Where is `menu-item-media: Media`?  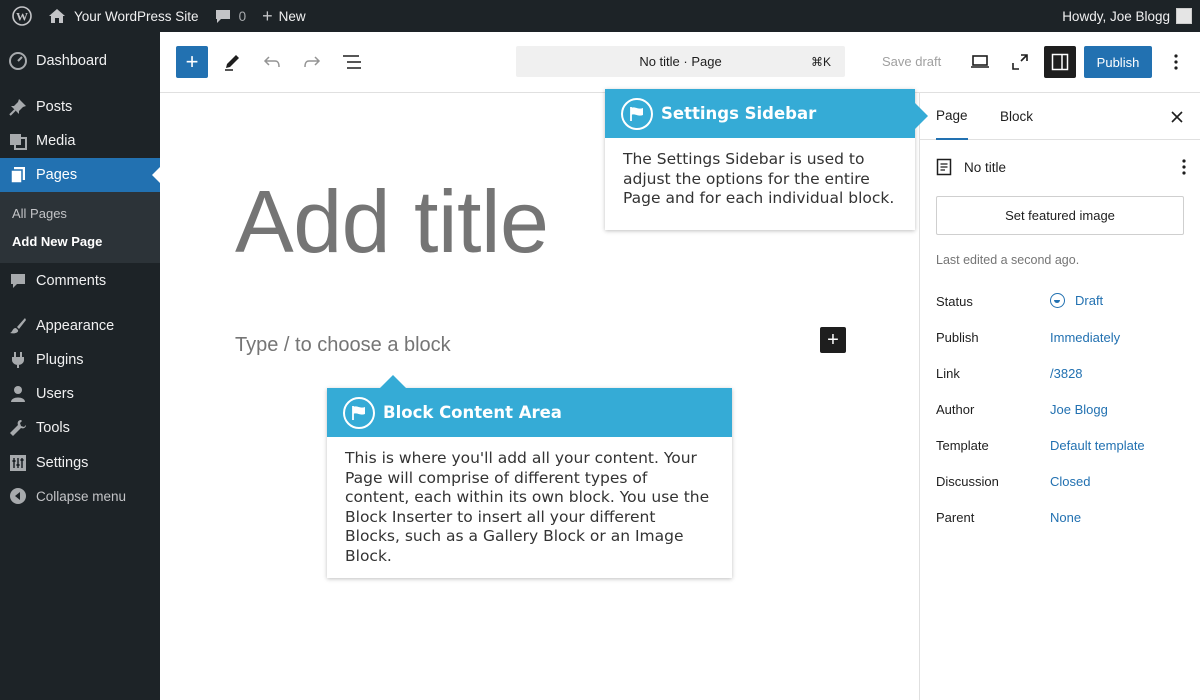
menu-item-media: Media is located at coordinates (80, 141).